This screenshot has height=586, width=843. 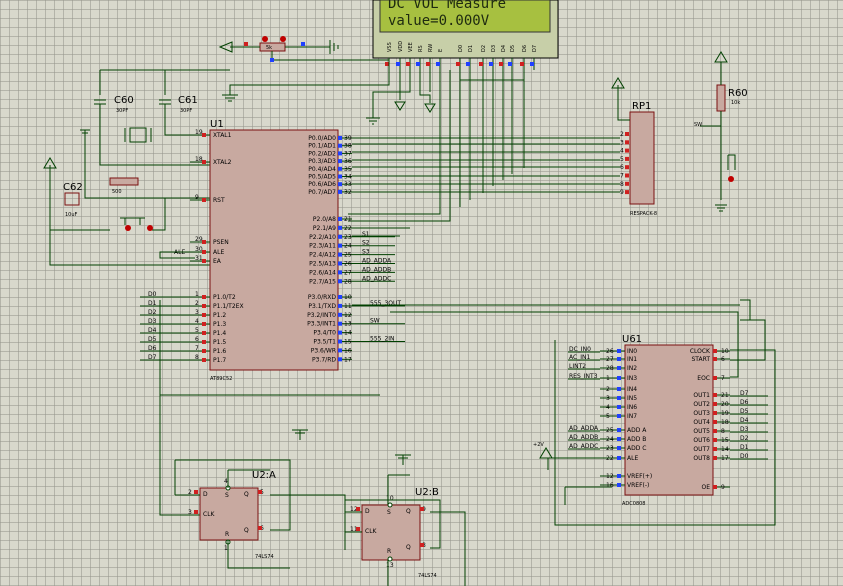 What do you see at coordinates (735, 103) in the screenshot?
I see `r60-value: 10k` at bounding box center [735, 103].